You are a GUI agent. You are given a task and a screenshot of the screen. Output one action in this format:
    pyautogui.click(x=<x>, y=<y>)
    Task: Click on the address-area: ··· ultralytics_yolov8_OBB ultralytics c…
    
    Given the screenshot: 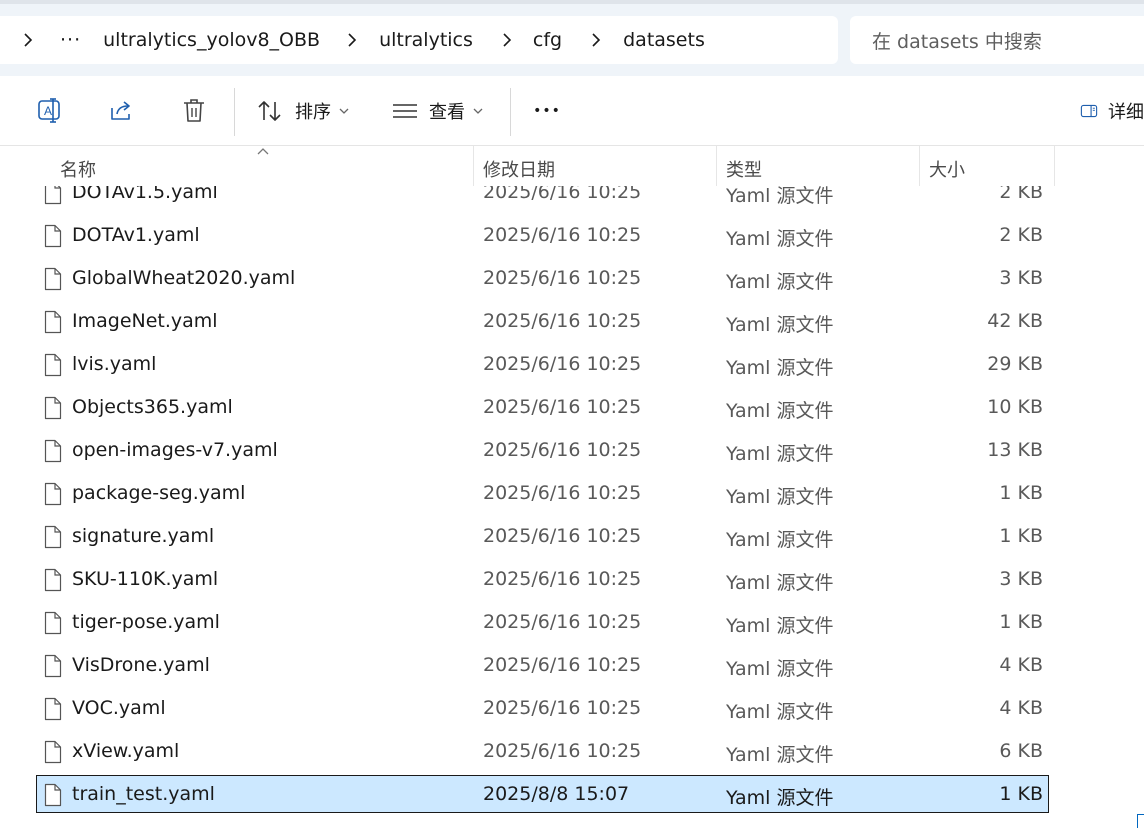 What is the action you would take?
    pyautogui.click(x=572, y=38)
    